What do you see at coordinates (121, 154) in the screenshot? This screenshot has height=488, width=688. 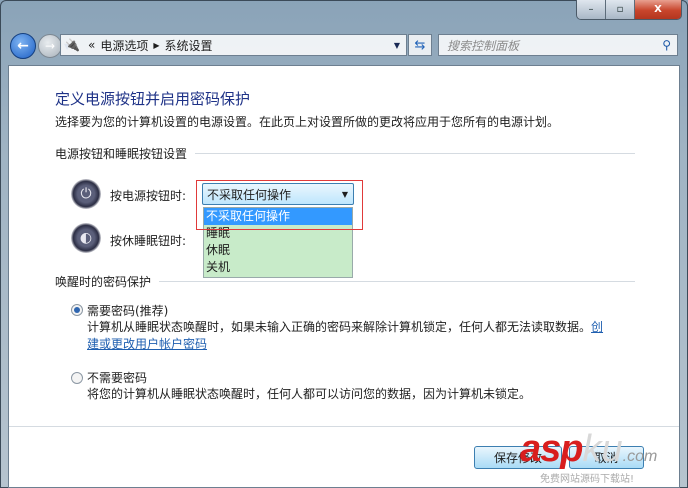 I see `section-title: 电源按钮和睡眠按钮设置` at bounding box center [121, 154].